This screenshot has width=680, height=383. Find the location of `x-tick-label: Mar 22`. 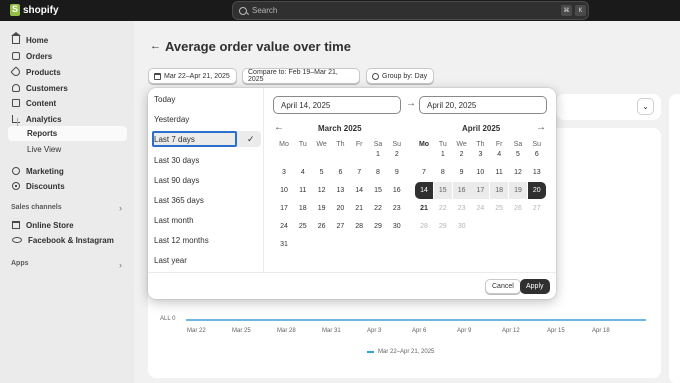

x-tick-label: Mar 22 is located at coordinates (196, 331).